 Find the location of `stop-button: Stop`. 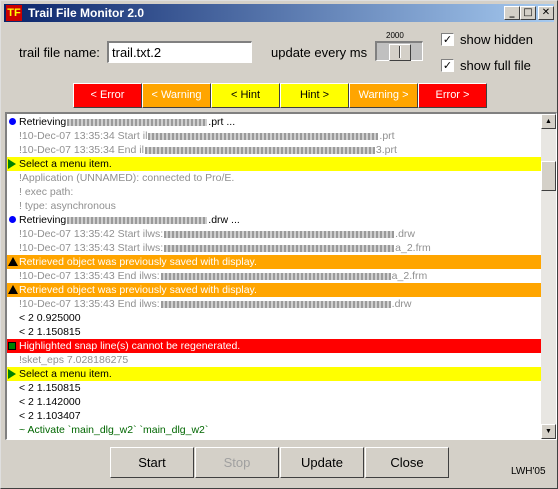

stop-button: Stop is located at coordinates (237, 462).